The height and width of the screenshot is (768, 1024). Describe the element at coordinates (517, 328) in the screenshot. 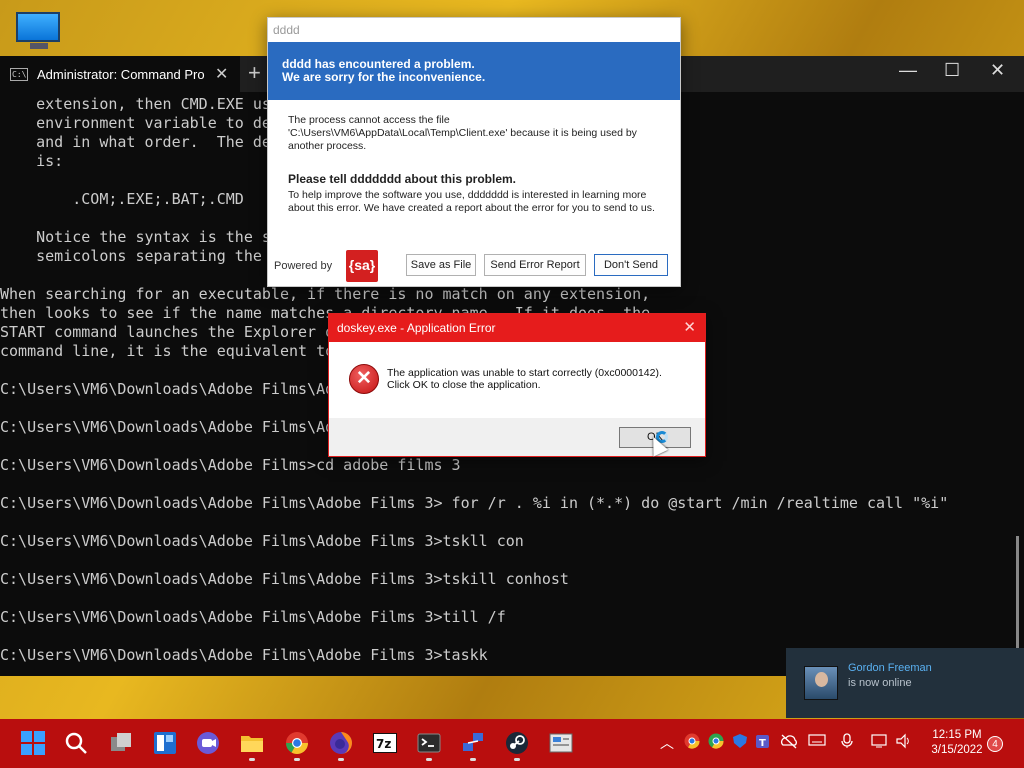

I see `app-error-title: doskey.exe - Application Error ✕` at that location.